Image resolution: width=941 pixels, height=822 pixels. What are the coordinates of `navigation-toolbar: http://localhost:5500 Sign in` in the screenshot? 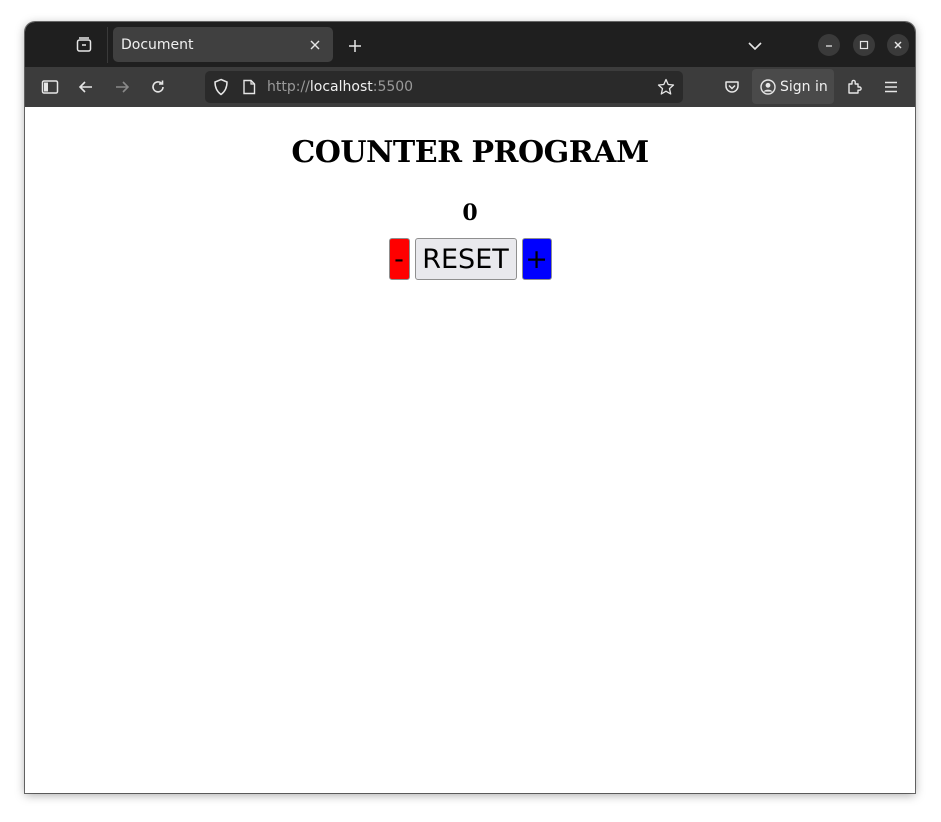 It's located at (470, 87).